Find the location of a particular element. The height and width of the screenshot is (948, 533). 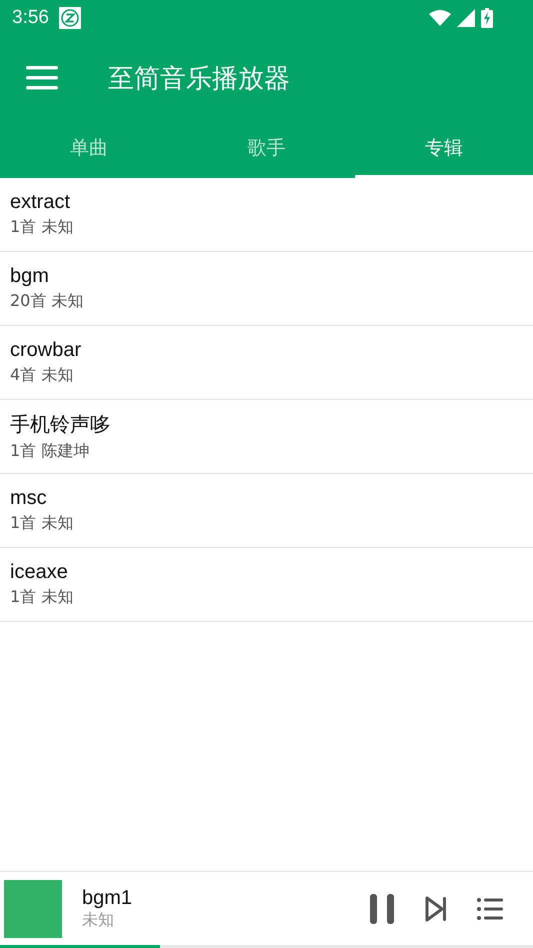

song-title: bgm1 is located at coordinates (108, 898).